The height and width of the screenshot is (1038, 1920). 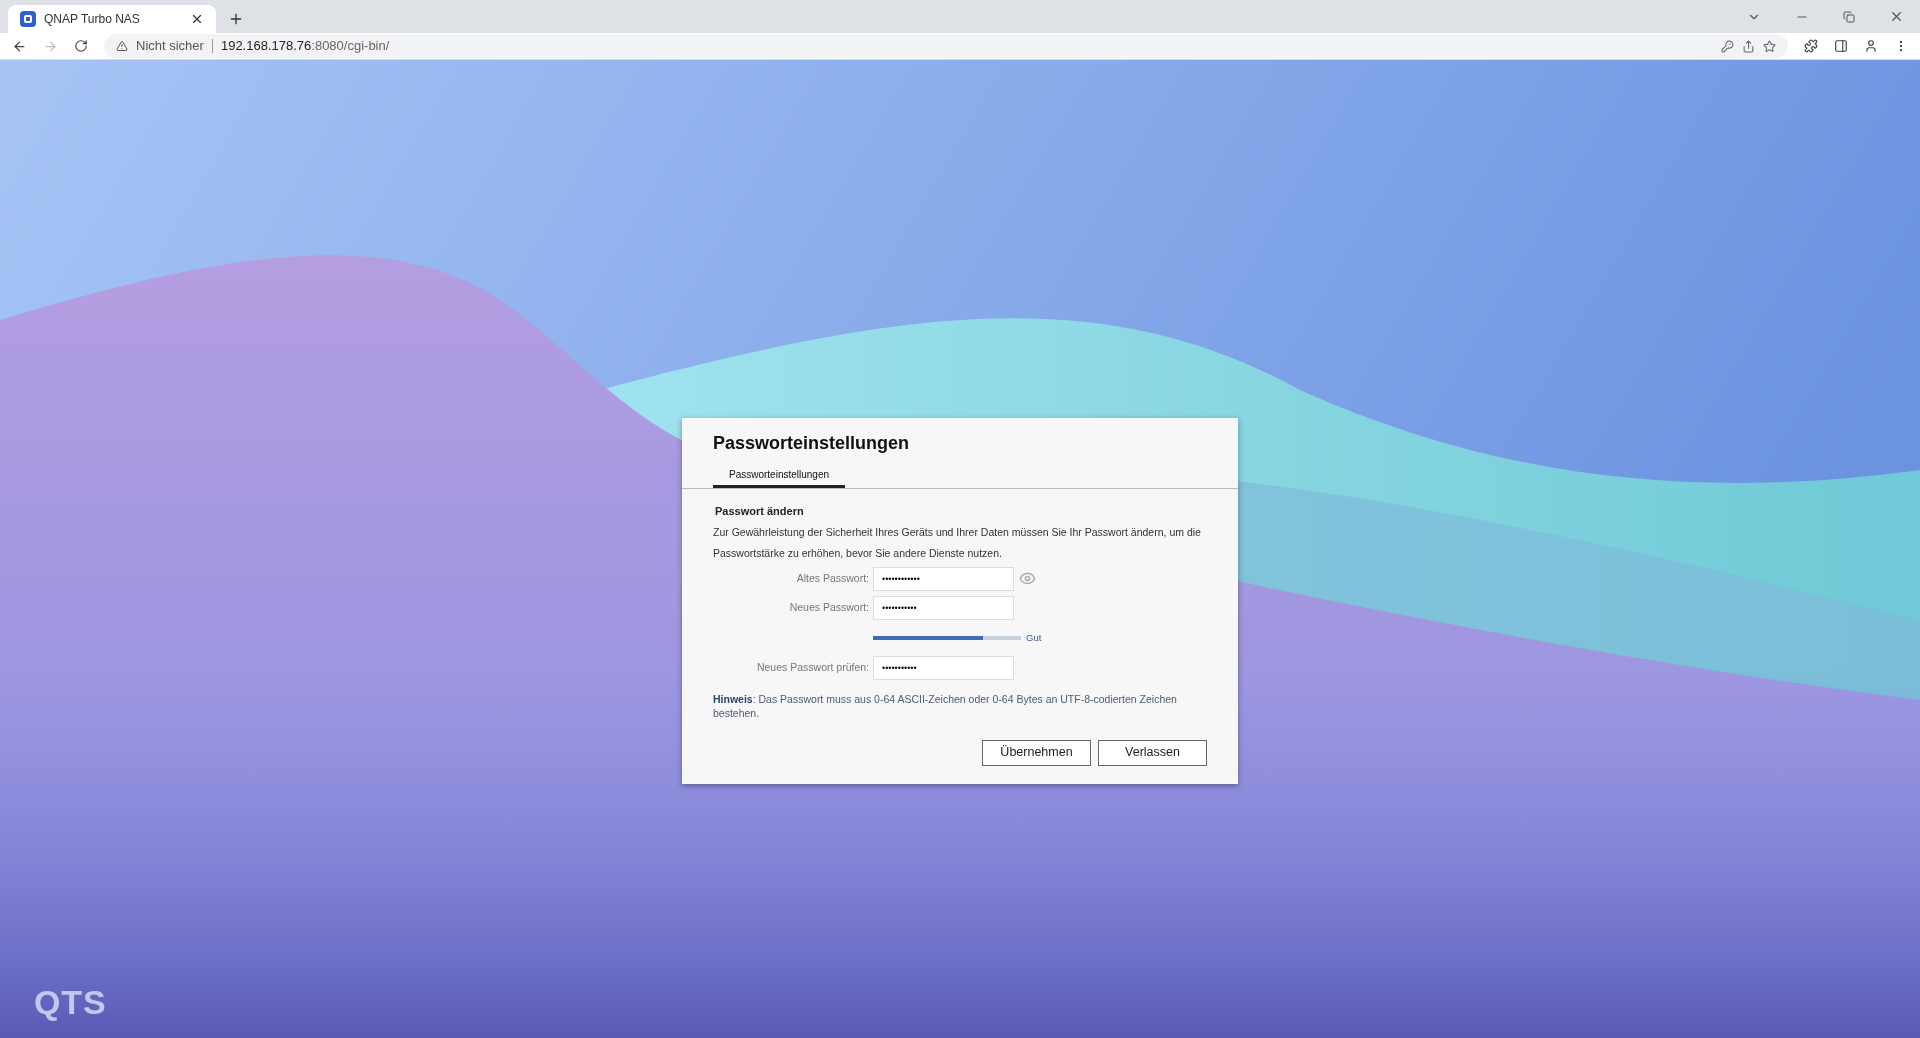 I want to click on profile-icon, so click(x=1871, y=46).